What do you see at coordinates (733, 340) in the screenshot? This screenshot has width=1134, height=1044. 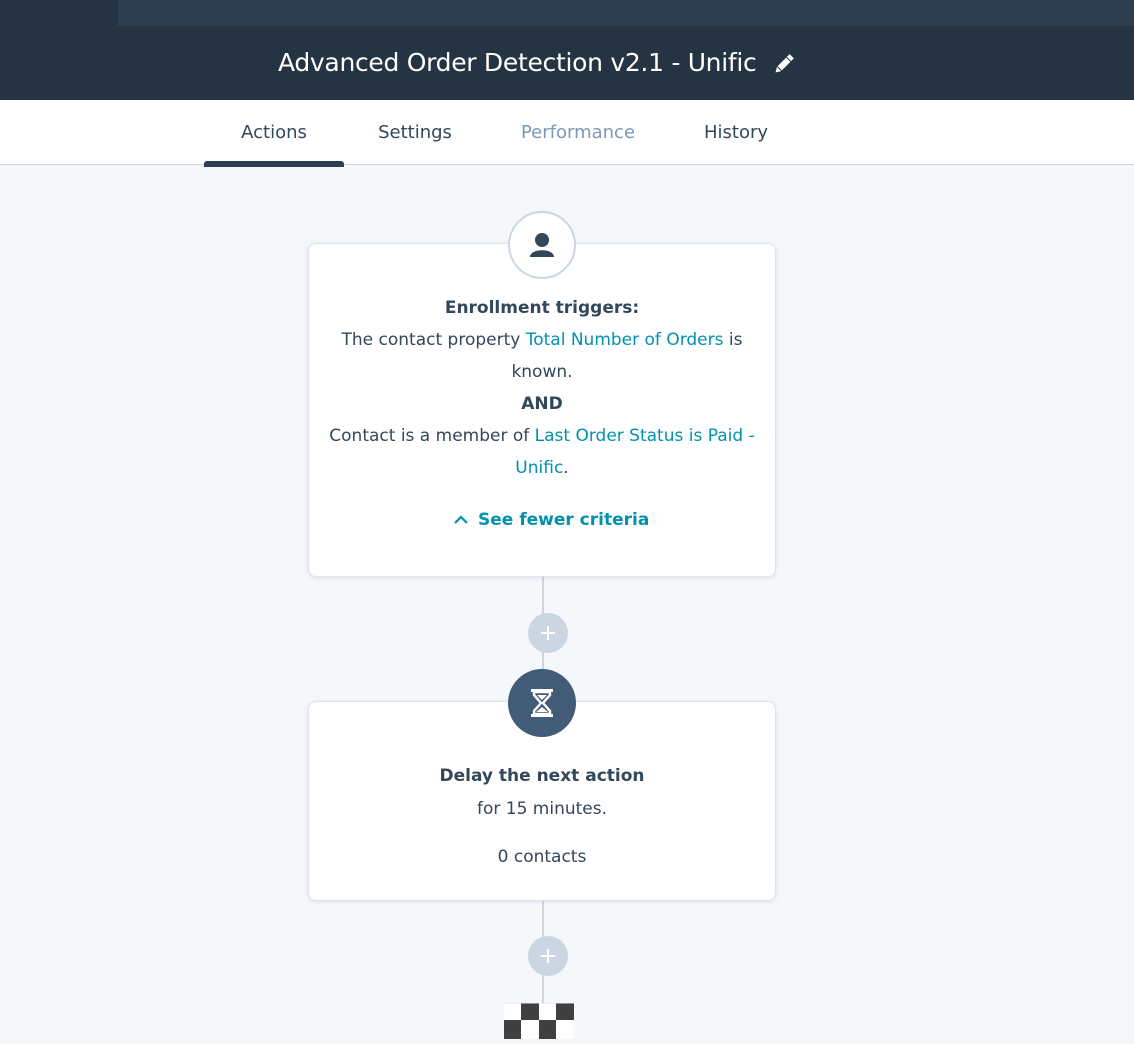 I see `trigger-text: is` at bounding box center [733, 340].